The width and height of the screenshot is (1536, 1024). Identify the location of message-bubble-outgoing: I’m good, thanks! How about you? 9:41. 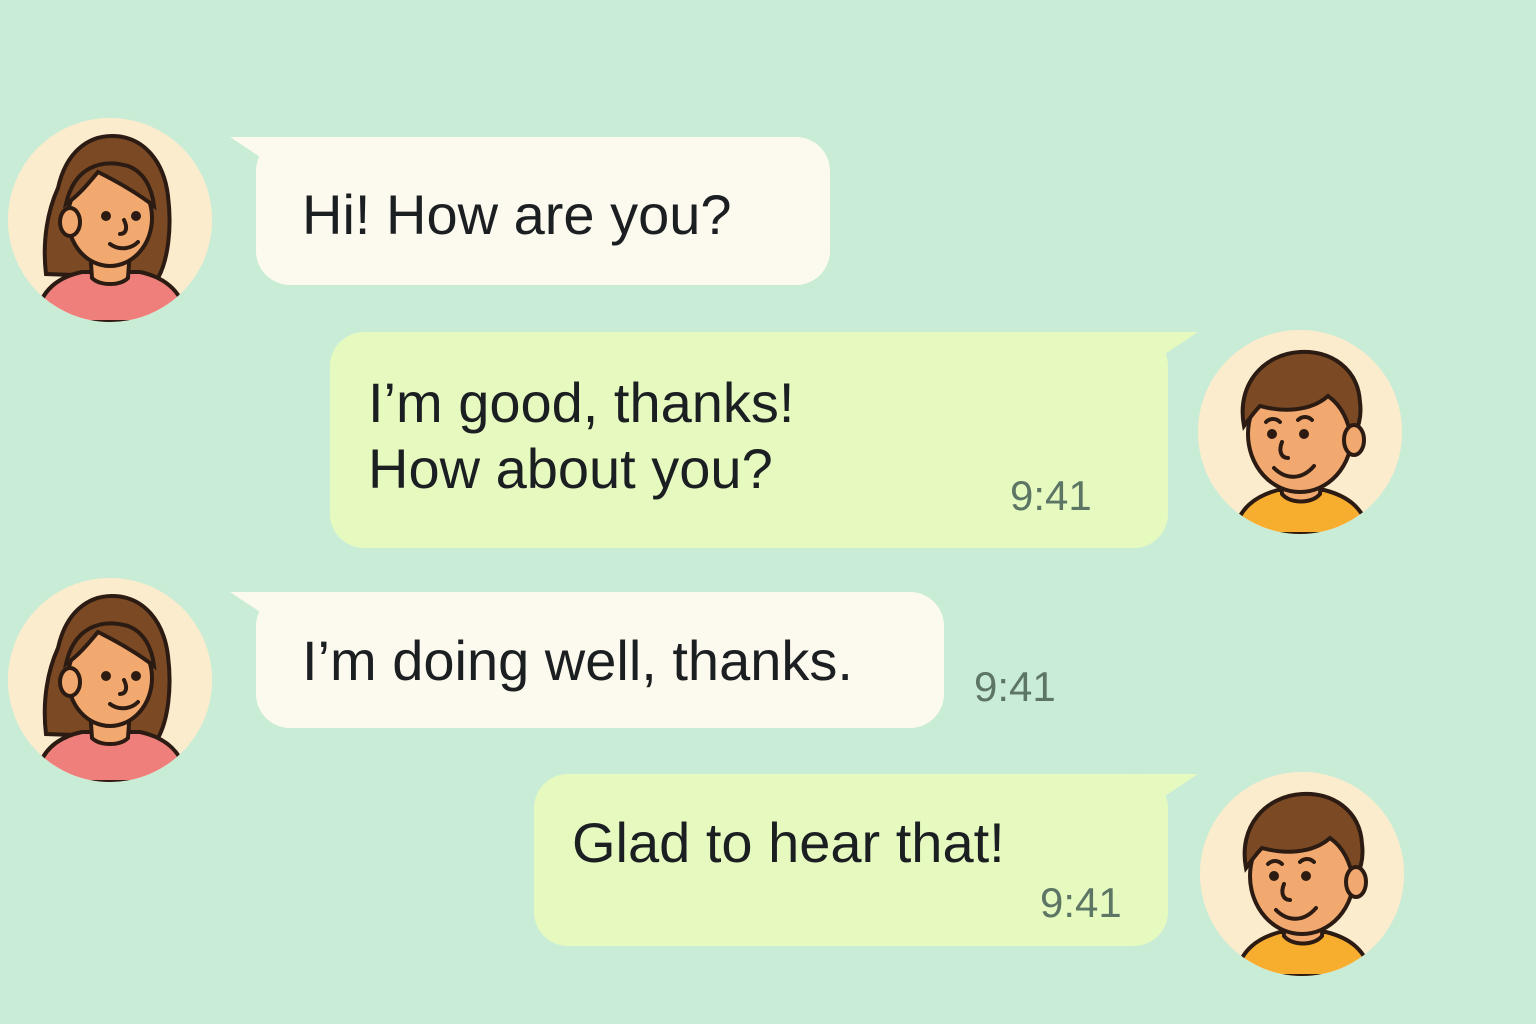
(749, 440).